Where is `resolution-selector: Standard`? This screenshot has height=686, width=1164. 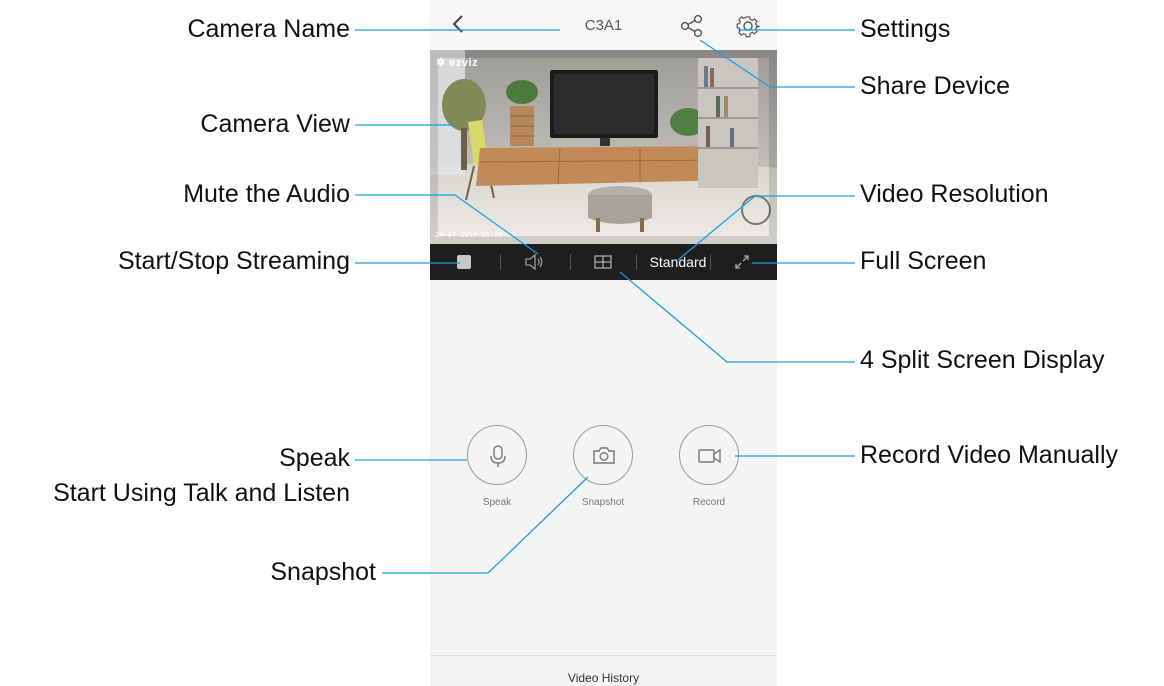
resolution-selector: Standard is located at coordinates (678, 262).